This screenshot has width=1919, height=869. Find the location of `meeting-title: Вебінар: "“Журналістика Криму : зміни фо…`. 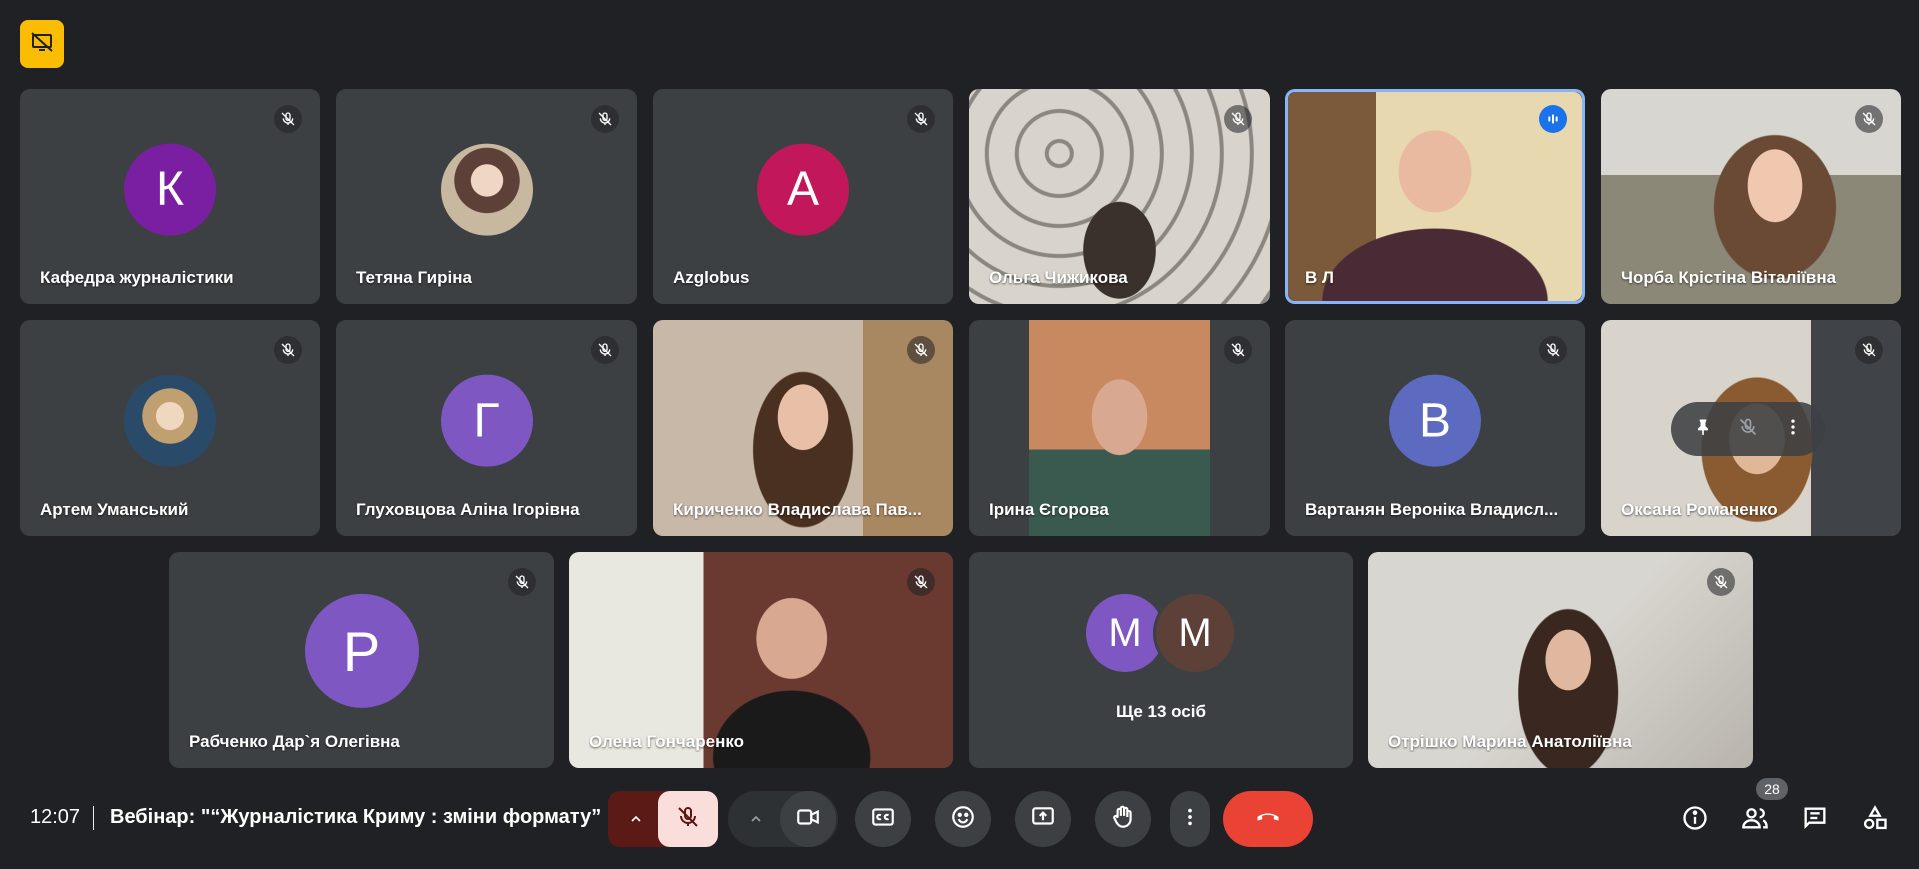

meeting-title: Вебінар: "“Журналістика Криму : зміни фо… is located at coordinates (356, 817).